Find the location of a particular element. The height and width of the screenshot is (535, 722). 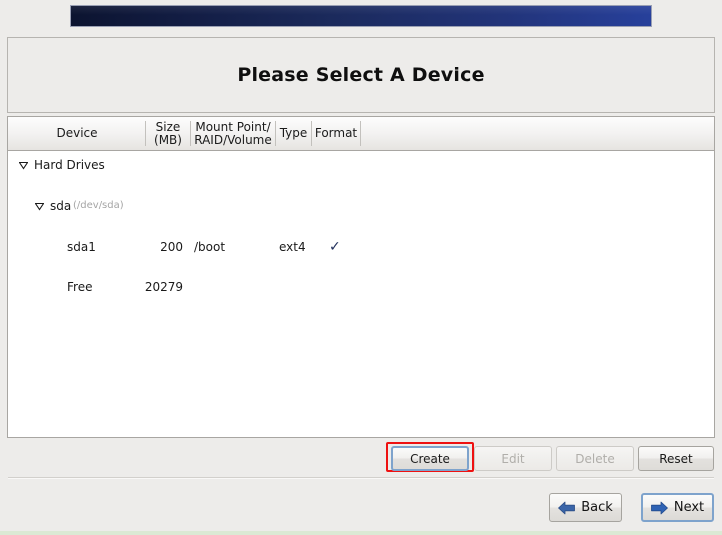

arrow-right-icon is located at coordinates (659, 507).